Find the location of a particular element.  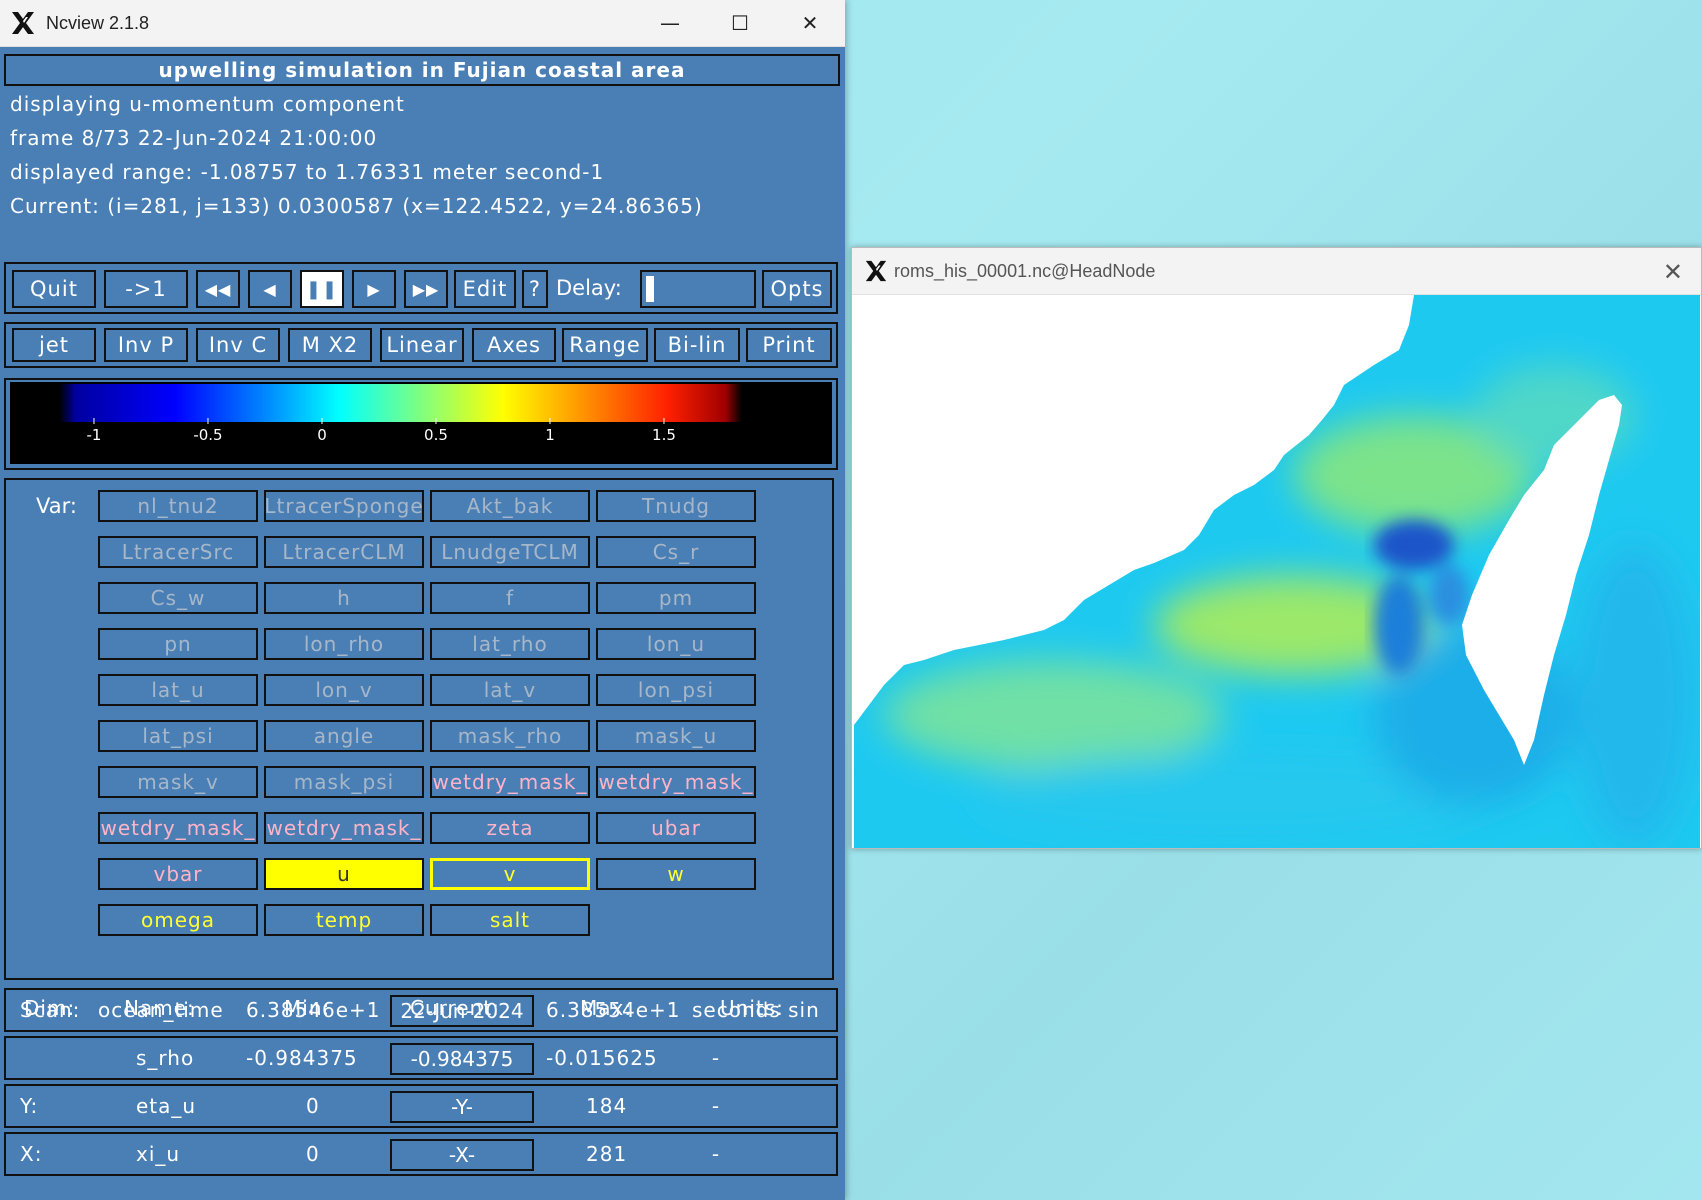

minimize-button: — is located at coordinates (670, 23).